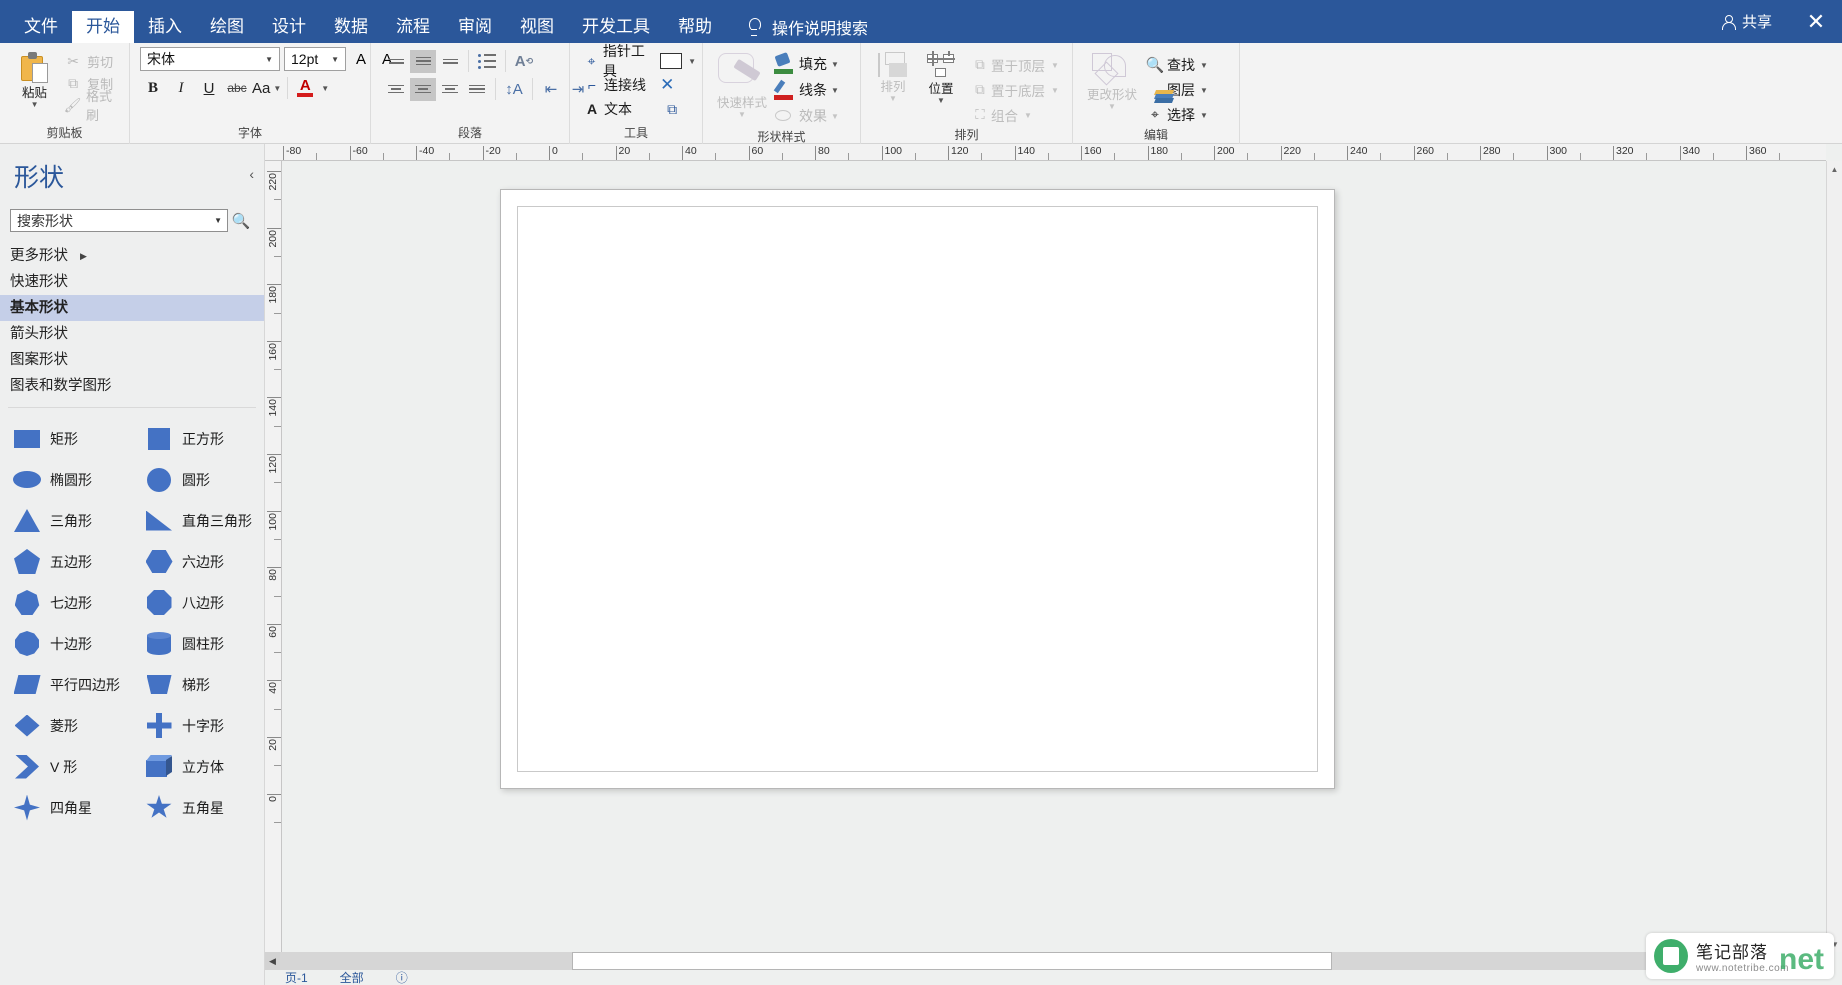 This screenshot has height=985, width=1842. Describe the element at coordinates (537, 27) in the screenshot. I see `tab-view: 视图` at that location.